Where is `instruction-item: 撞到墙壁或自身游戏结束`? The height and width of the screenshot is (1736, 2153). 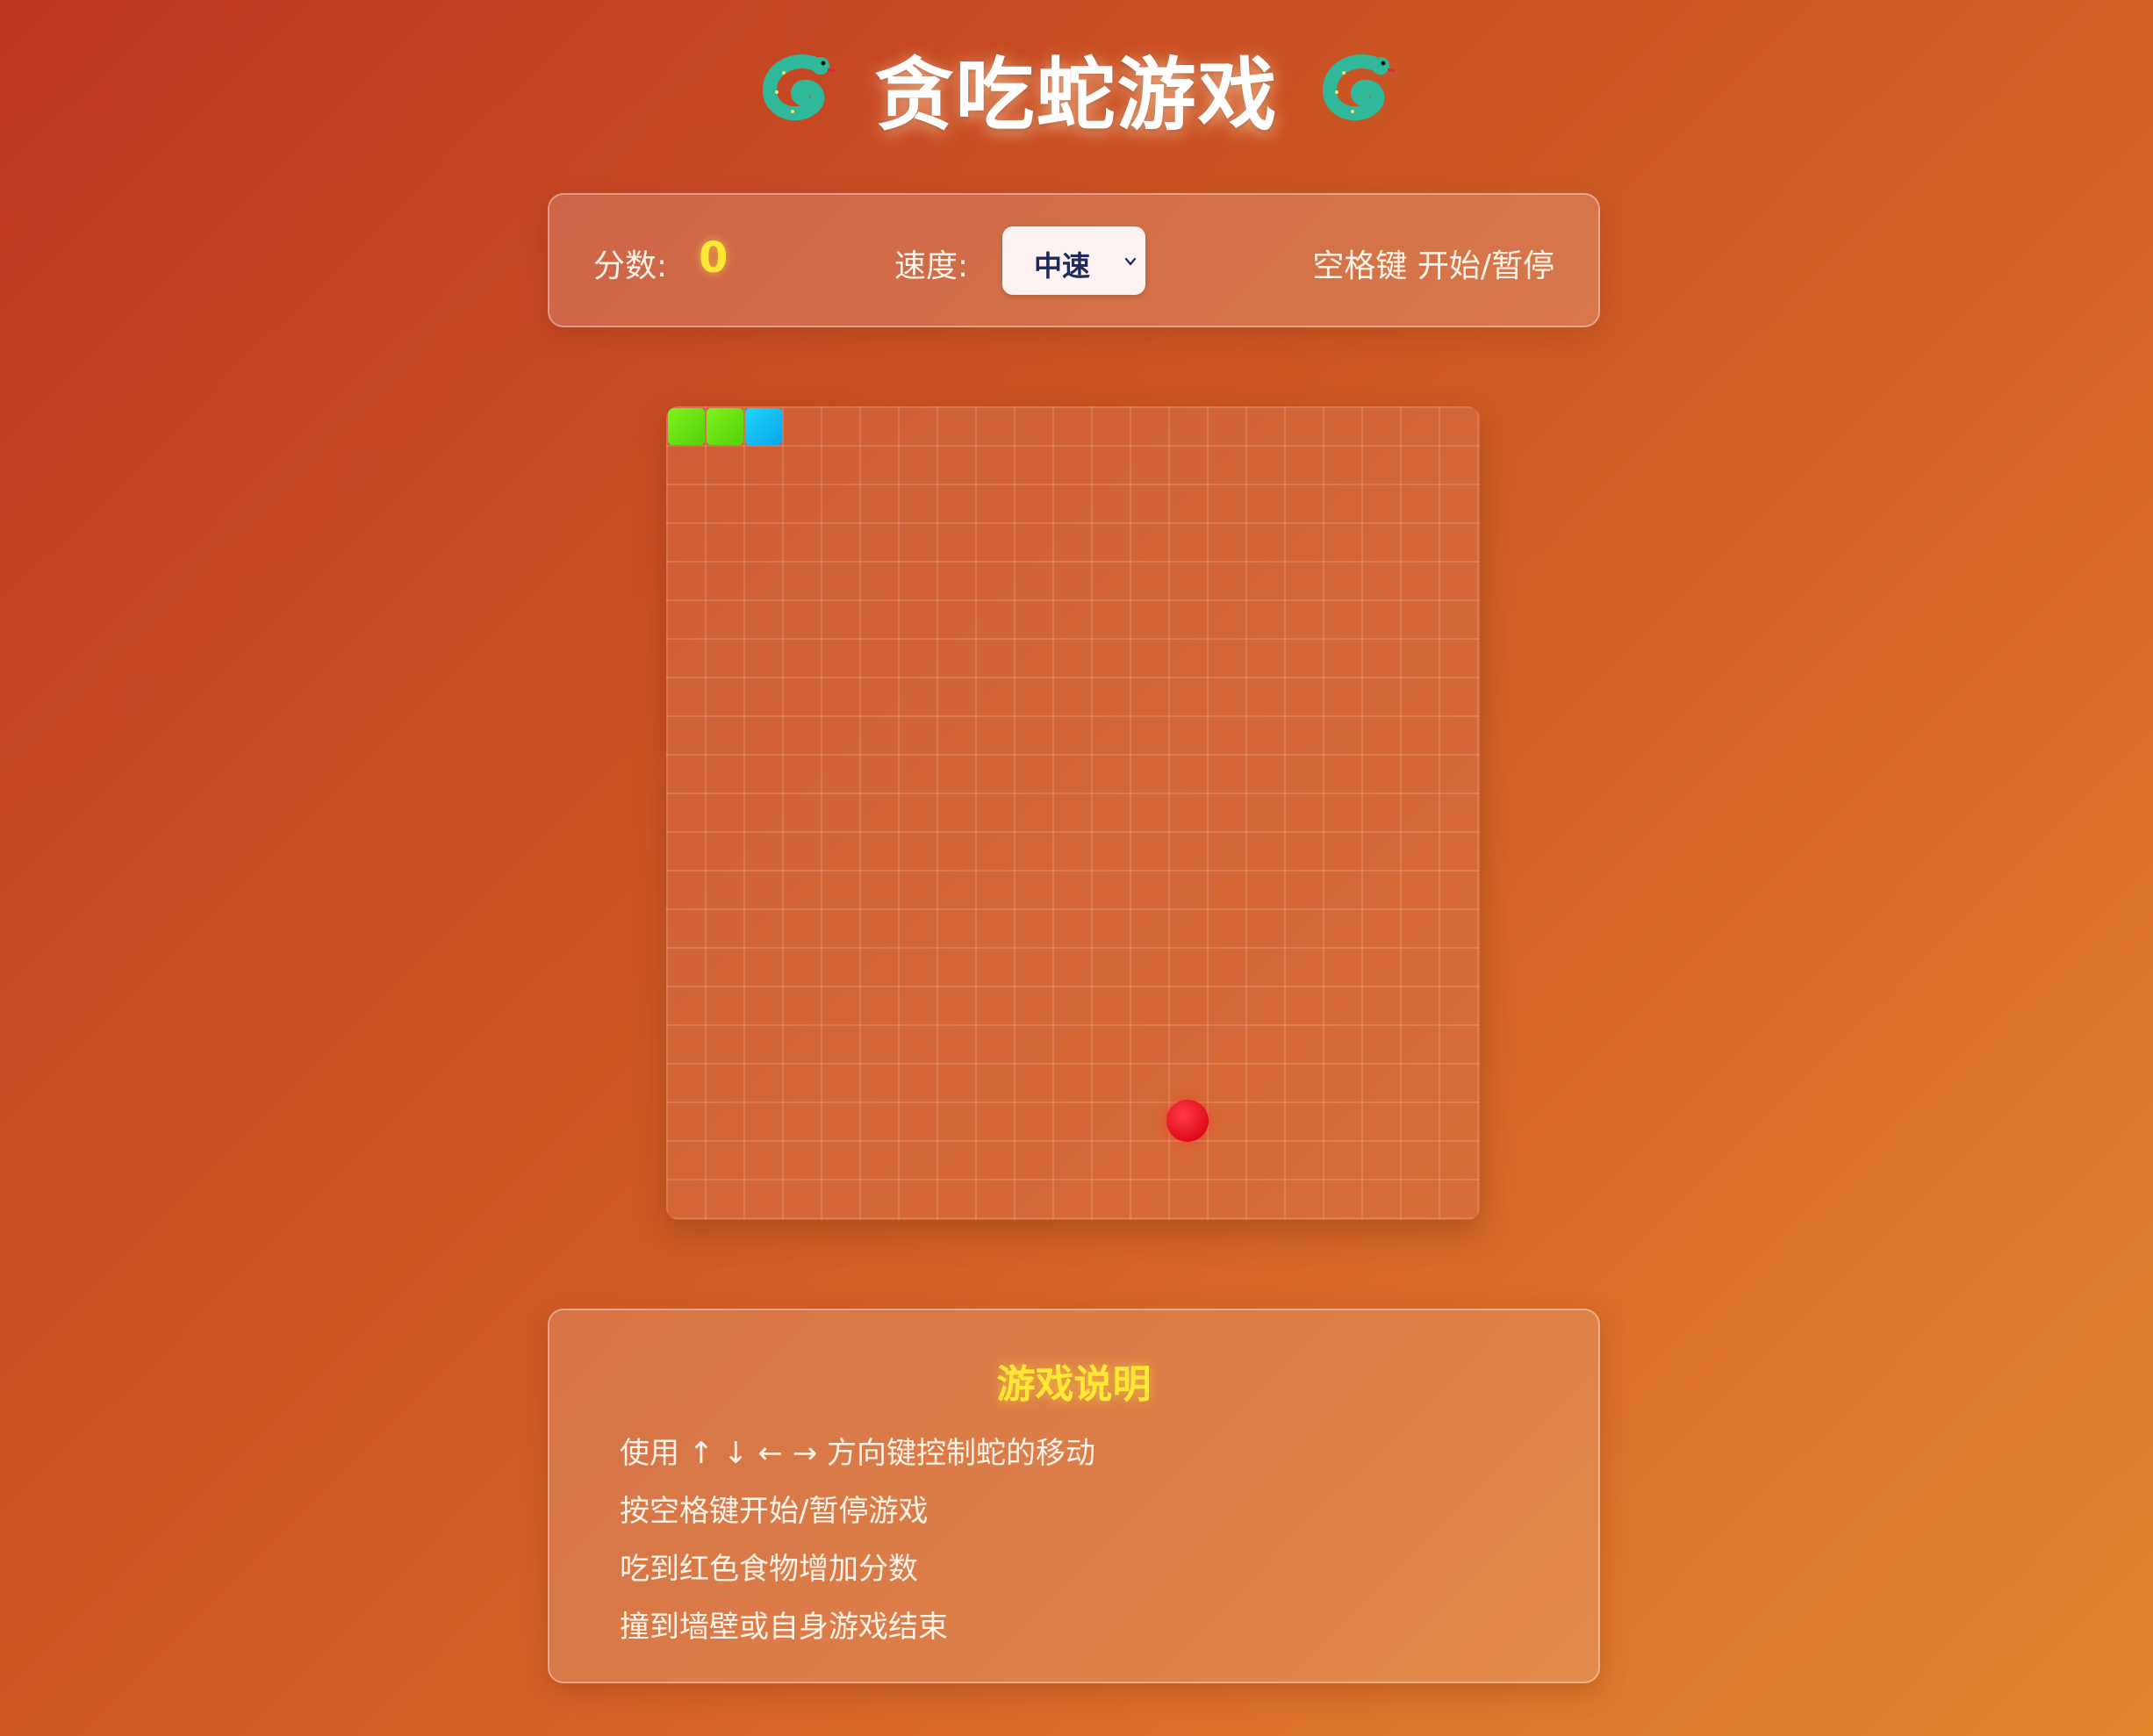 instruction-item: 撞到墙壁或自身游戏结束 is located at coordinates (784, 1627).